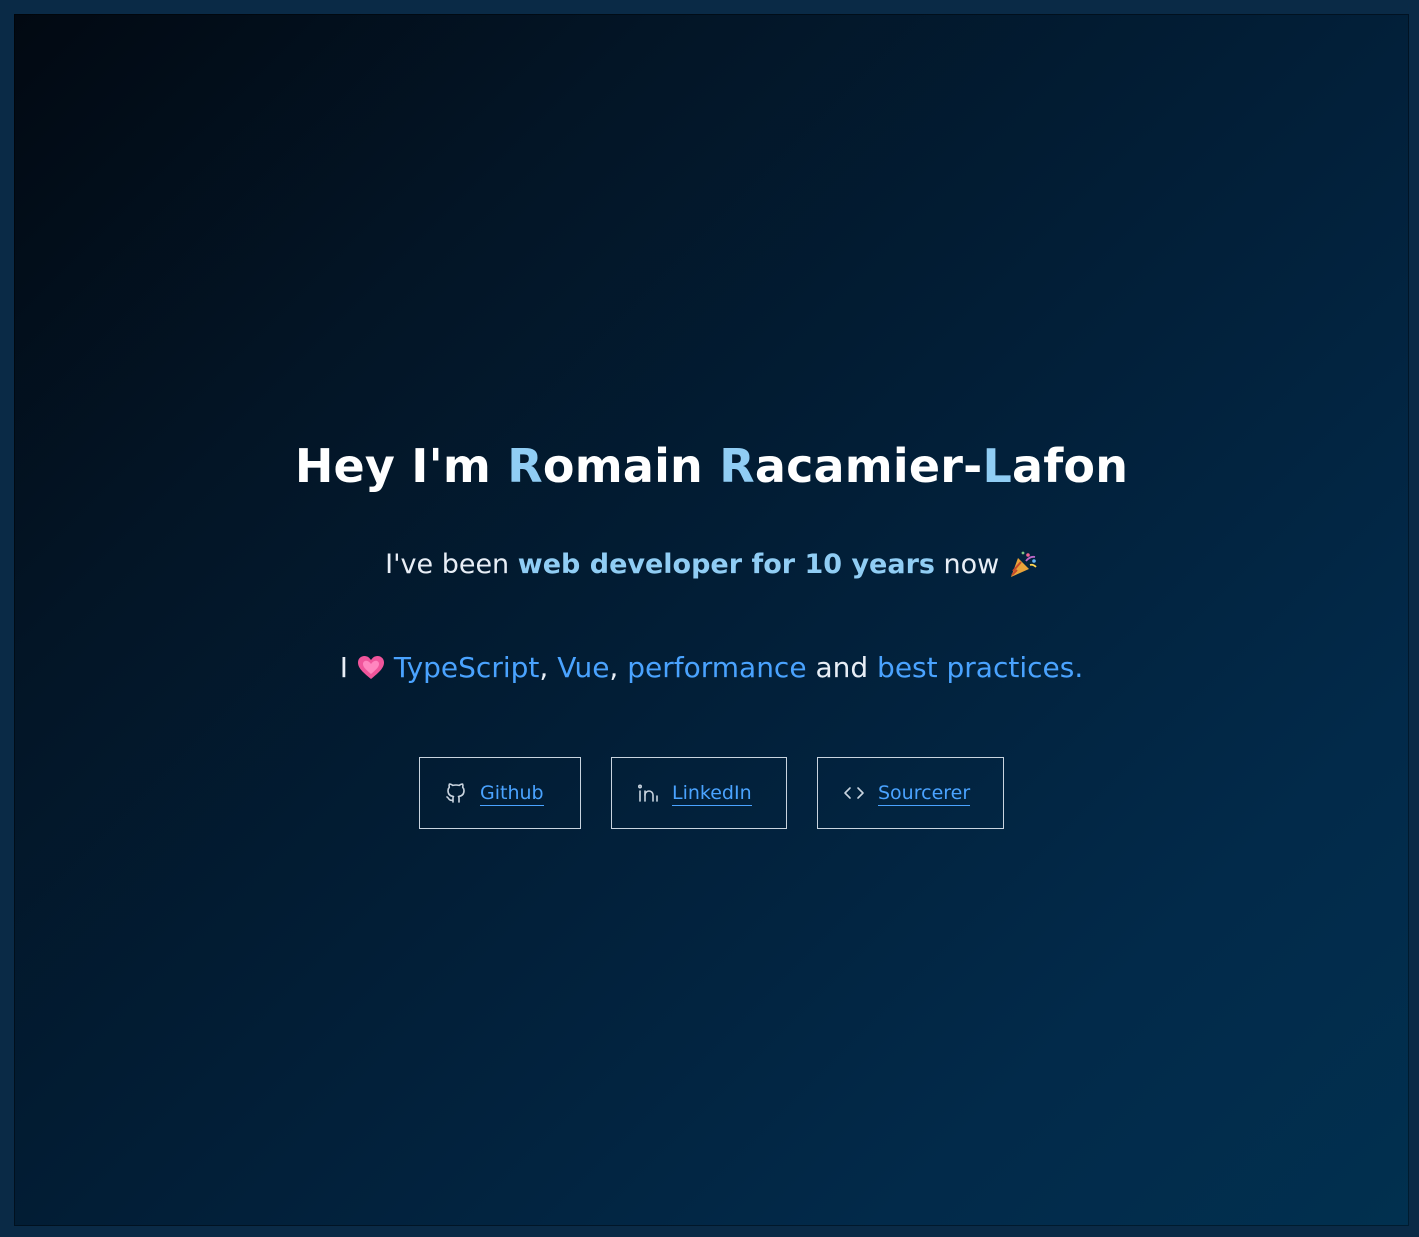  What do you see at coordinates (842, 667) in the screenshot?
I see `loves-sep-3: and` at bounding box center [842, 667].